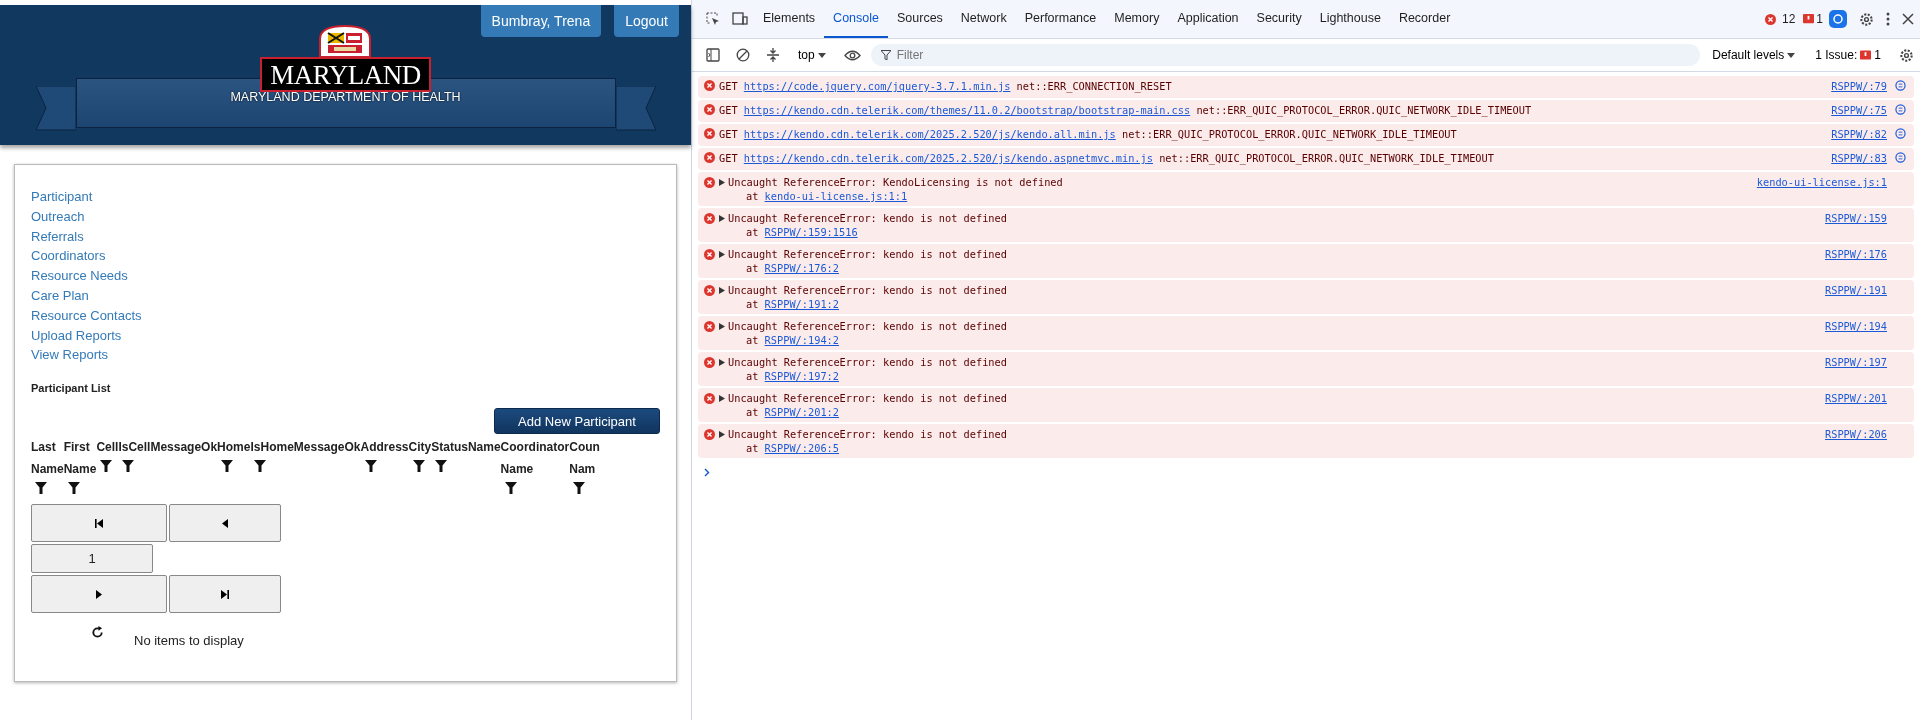  Describe the element at coordinates (1856, 326) in the screenshot. I see `source-link: RSPPW/:194` at that location.